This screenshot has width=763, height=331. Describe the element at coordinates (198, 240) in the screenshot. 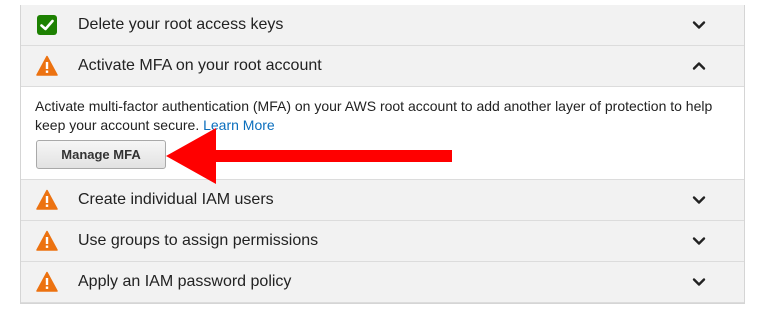

I see `checklist-item-label: Use groups to assign permissions` at that location.